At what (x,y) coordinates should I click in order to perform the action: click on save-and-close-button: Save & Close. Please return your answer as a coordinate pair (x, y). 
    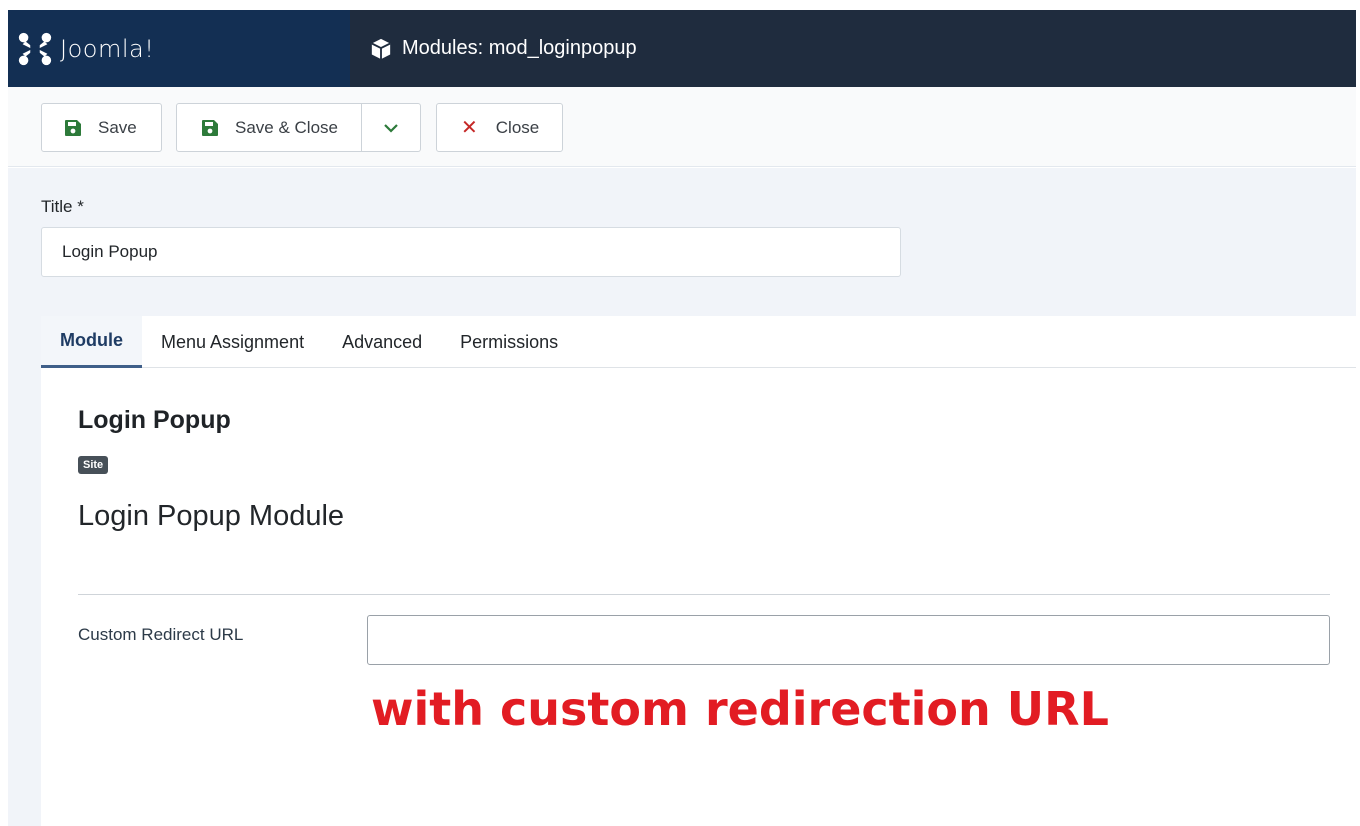
    Looking at the image, I should click on (269, 127).